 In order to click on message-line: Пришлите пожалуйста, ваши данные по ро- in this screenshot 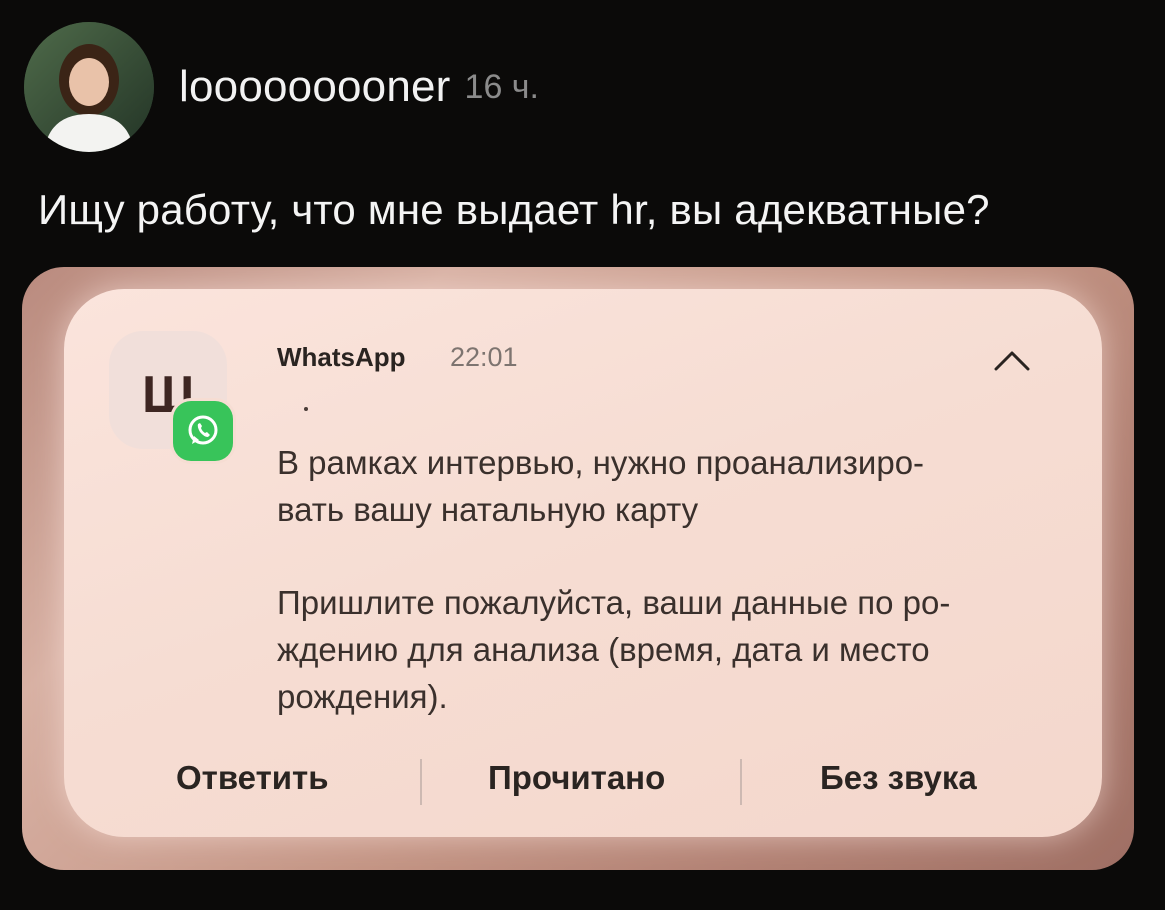, I will do `click(614, 602)`.